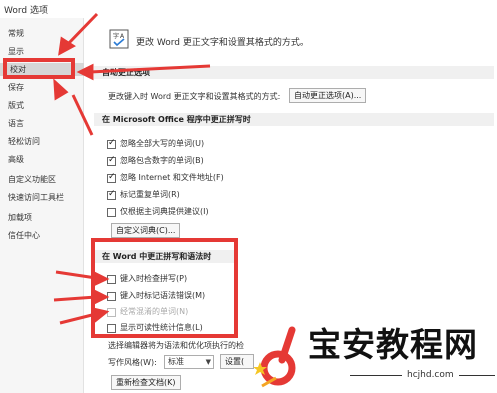 The height and width of the screenshot is (393, 497). Describe the element at coordinates (172, 177) in the screenshot. I see `ignore-internet-addresses-label: 忽略 Internet 和文件地址(F)` at that location.